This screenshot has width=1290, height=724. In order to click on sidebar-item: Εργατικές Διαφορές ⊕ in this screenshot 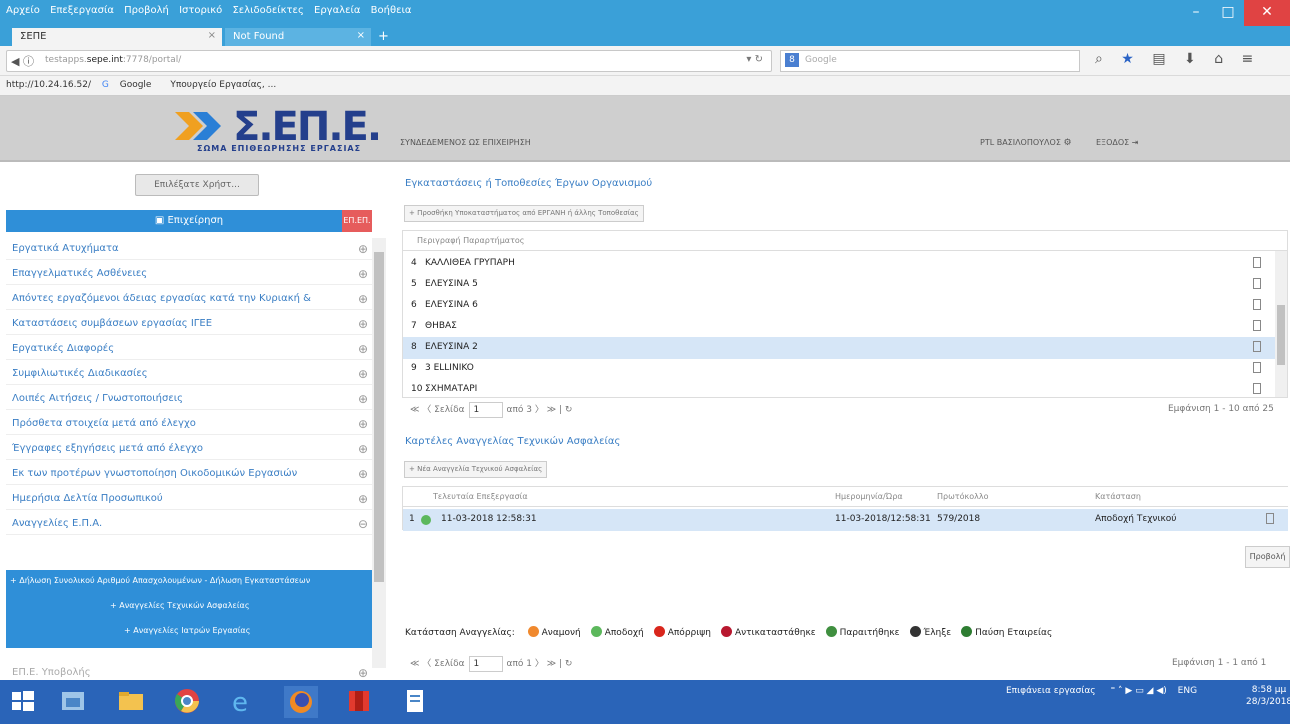, I will do `click(192, 349)`.